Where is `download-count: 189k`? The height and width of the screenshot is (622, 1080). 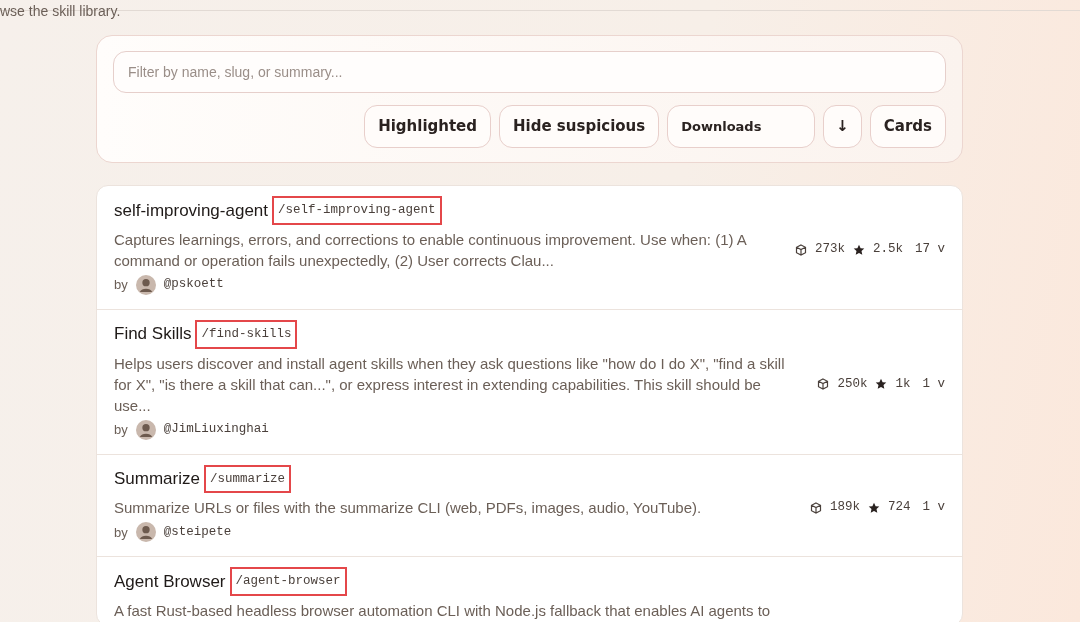
download-count: 189k is located at coordinates (844, 508).